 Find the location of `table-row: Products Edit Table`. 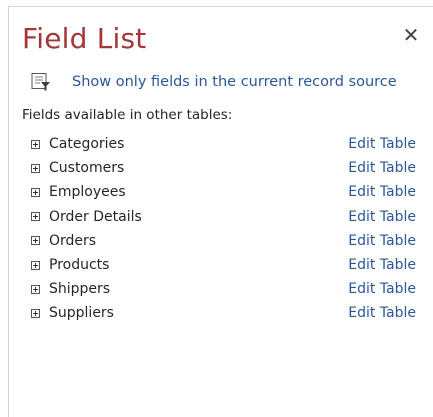

table-row: Products Edit Table is located at coordinates (227, 265).